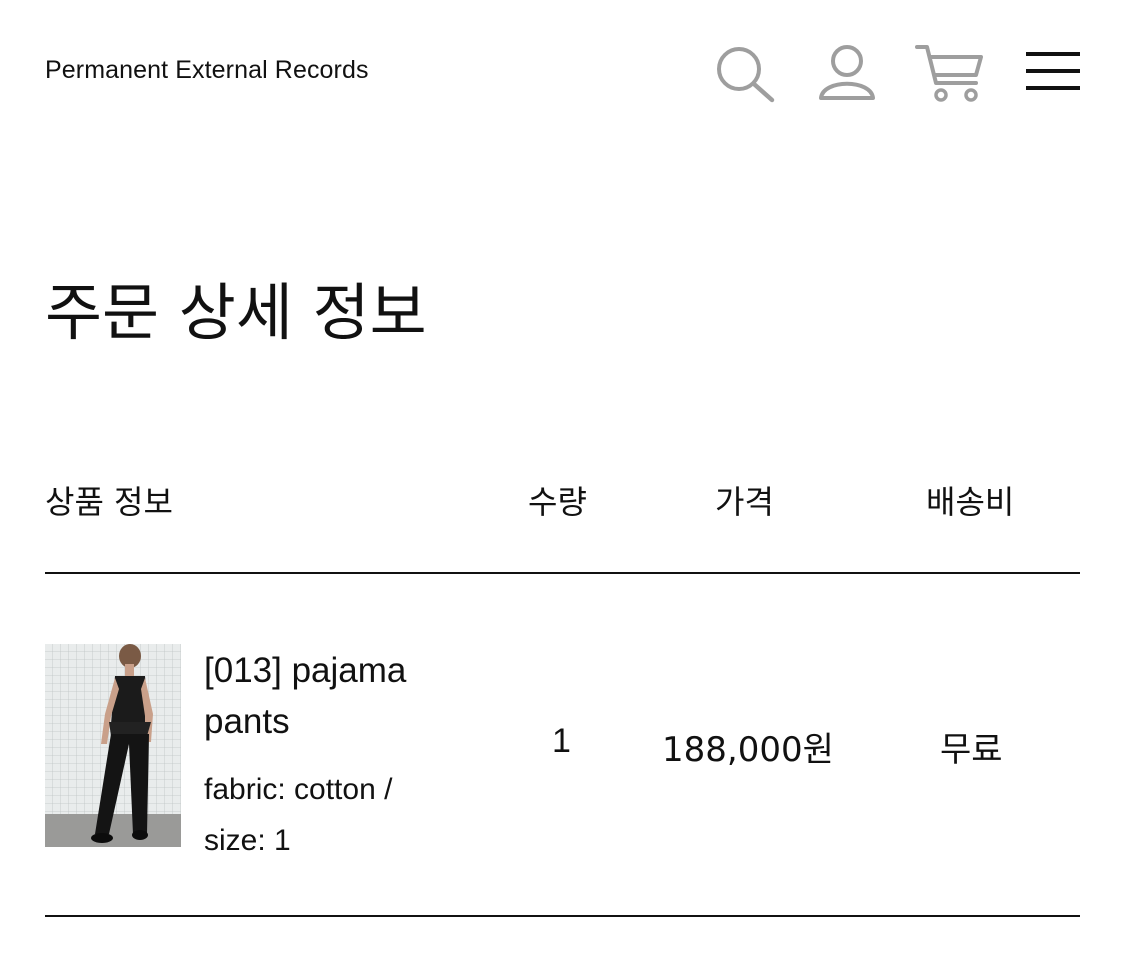 The height and width of the screenshot is (975, 1125). Describe the element at coordinates (207, 70) in the screenshot. I see `brand-logo: Permanent External Records` at that location.